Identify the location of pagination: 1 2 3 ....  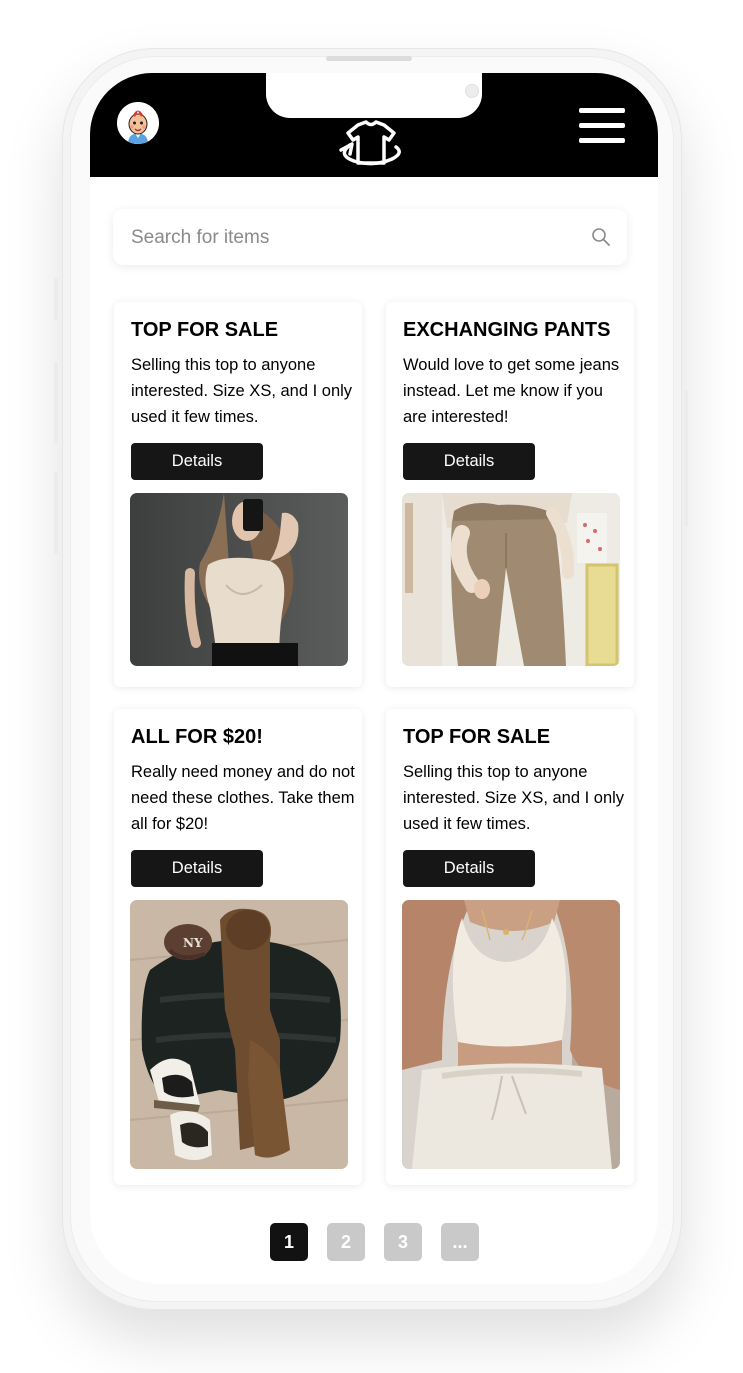
(374, 1242).